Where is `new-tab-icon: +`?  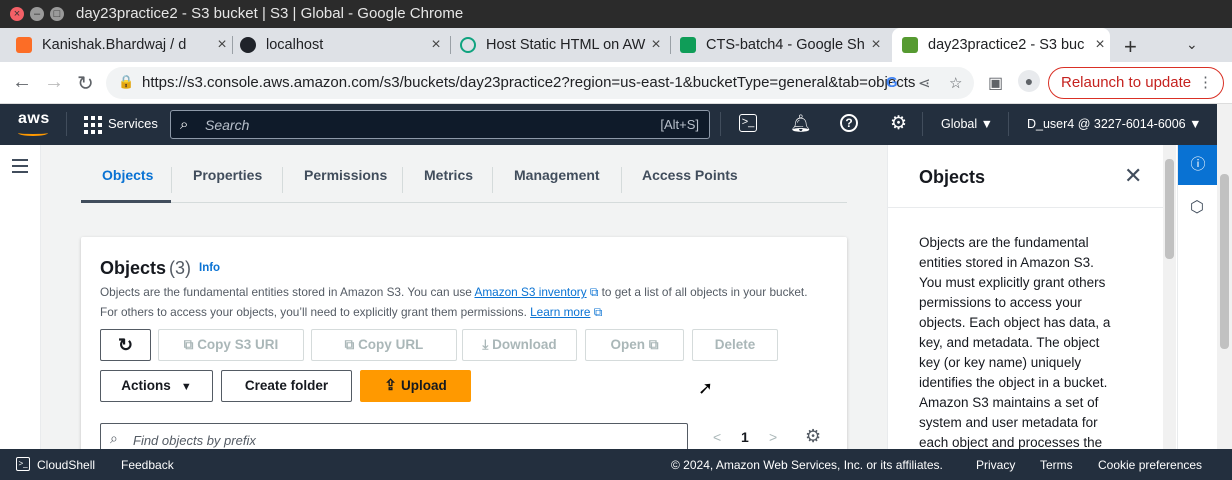
new-tab-icon: + is located at coordinates (1130, 47).